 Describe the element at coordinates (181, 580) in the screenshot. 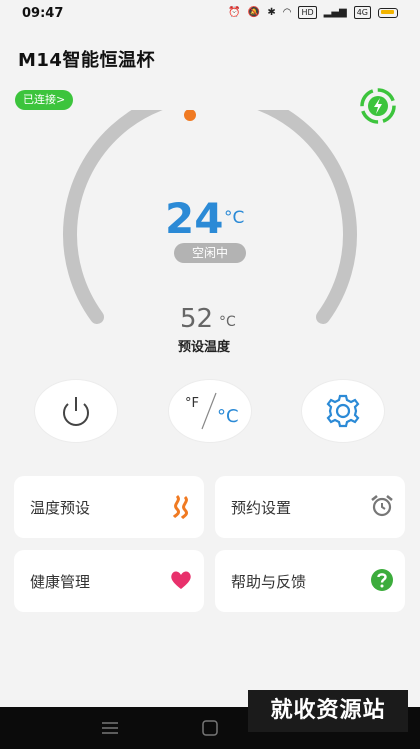

I see `heart-icon` at that location.